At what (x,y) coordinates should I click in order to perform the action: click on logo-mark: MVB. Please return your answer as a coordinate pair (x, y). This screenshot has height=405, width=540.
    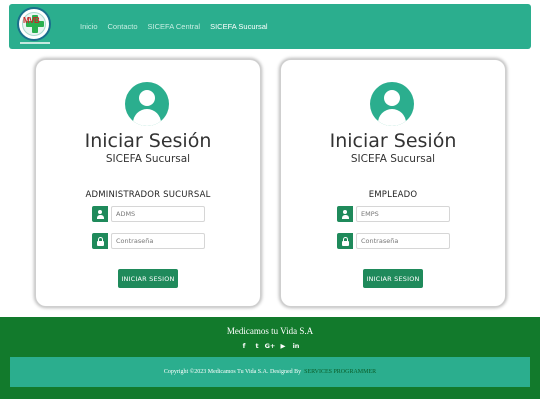
    Looking at the image, I should click on (31, 20).